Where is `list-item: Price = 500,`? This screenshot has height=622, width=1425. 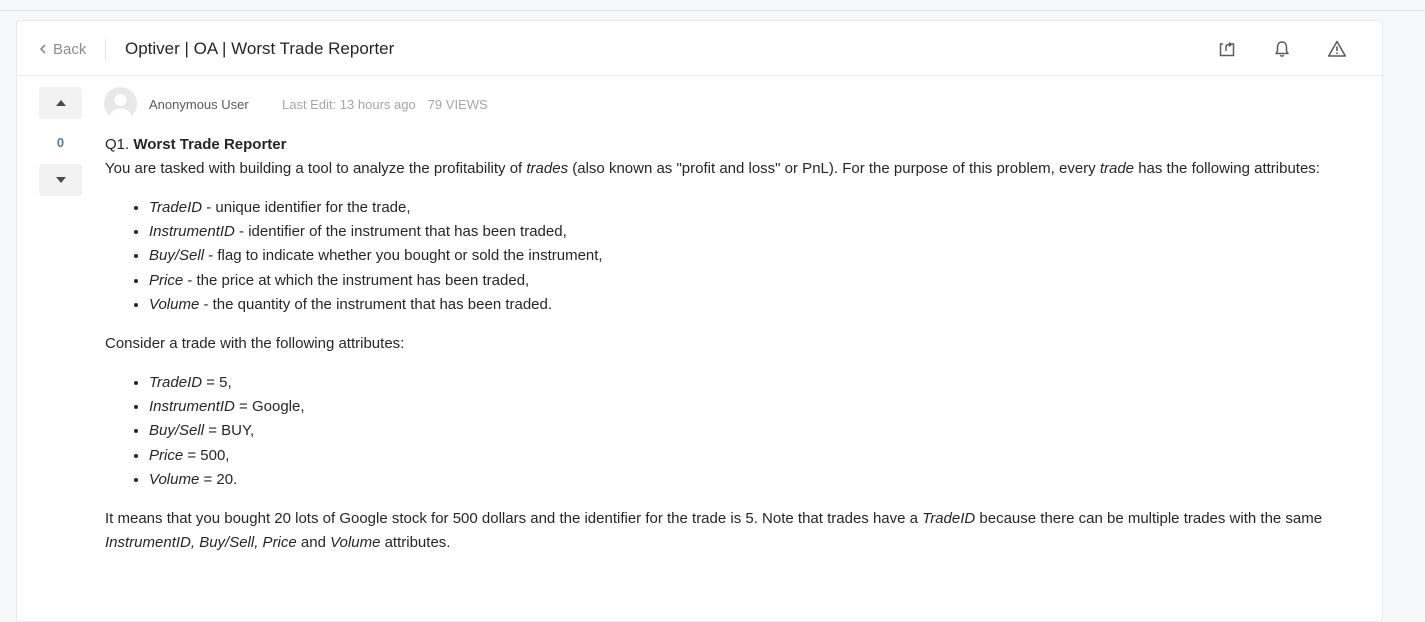 list-item: Price = 500, is located at coordinates (752, 456).